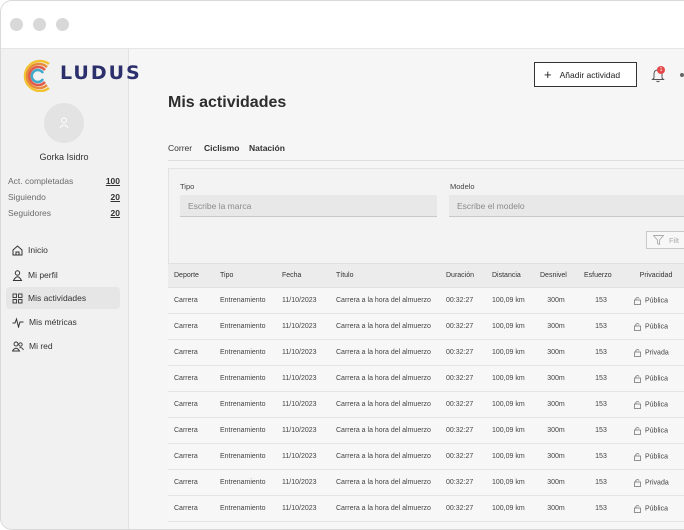 This screenshot has height=530, width=684. Describe the element at coordinates (308, 206) in the screenshot. I see `tipo-input` at that location.